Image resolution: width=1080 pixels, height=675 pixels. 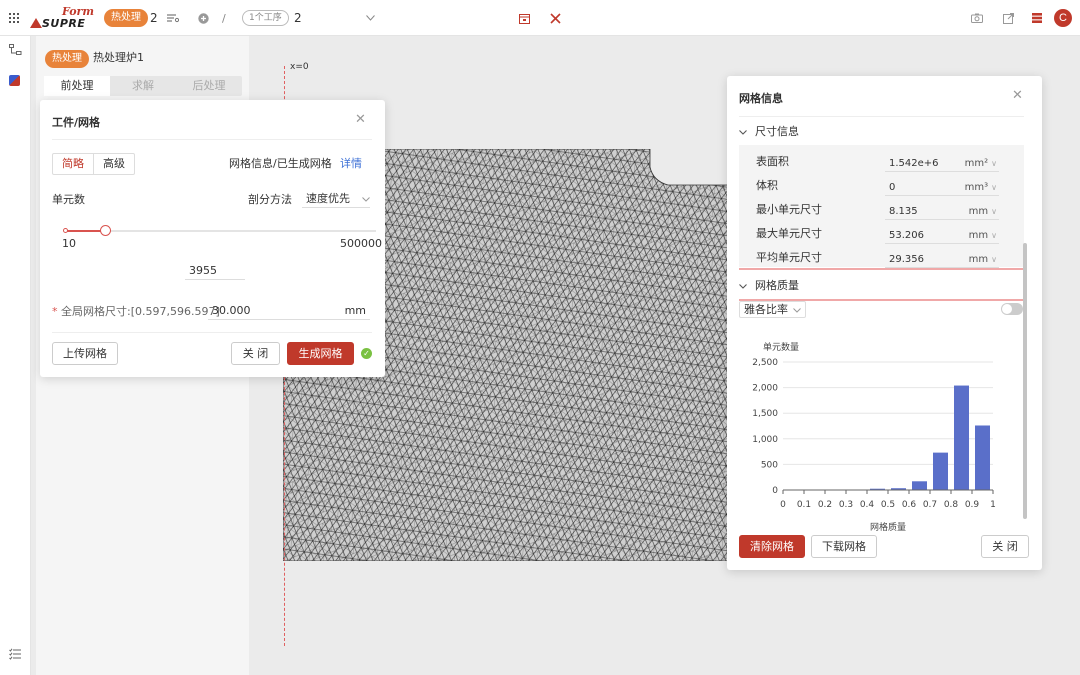 I want to click on global-size-label: * 全局网格尺寸:[0.597,596.597], so click(x=136, y=311).